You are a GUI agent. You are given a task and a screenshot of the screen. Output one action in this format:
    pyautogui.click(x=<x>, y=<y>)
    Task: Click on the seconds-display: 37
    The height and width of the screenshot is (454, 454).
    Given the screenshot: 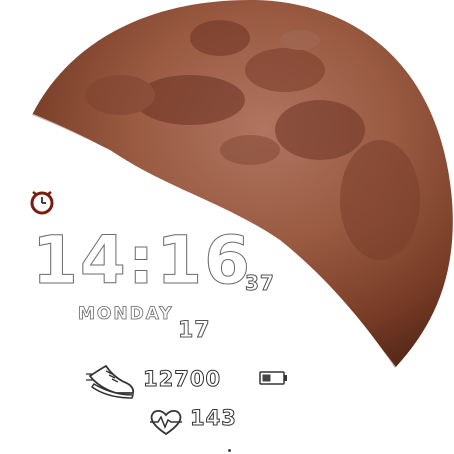 What is the action you would take?
    pyautogui.click(x=260, y=283)
    